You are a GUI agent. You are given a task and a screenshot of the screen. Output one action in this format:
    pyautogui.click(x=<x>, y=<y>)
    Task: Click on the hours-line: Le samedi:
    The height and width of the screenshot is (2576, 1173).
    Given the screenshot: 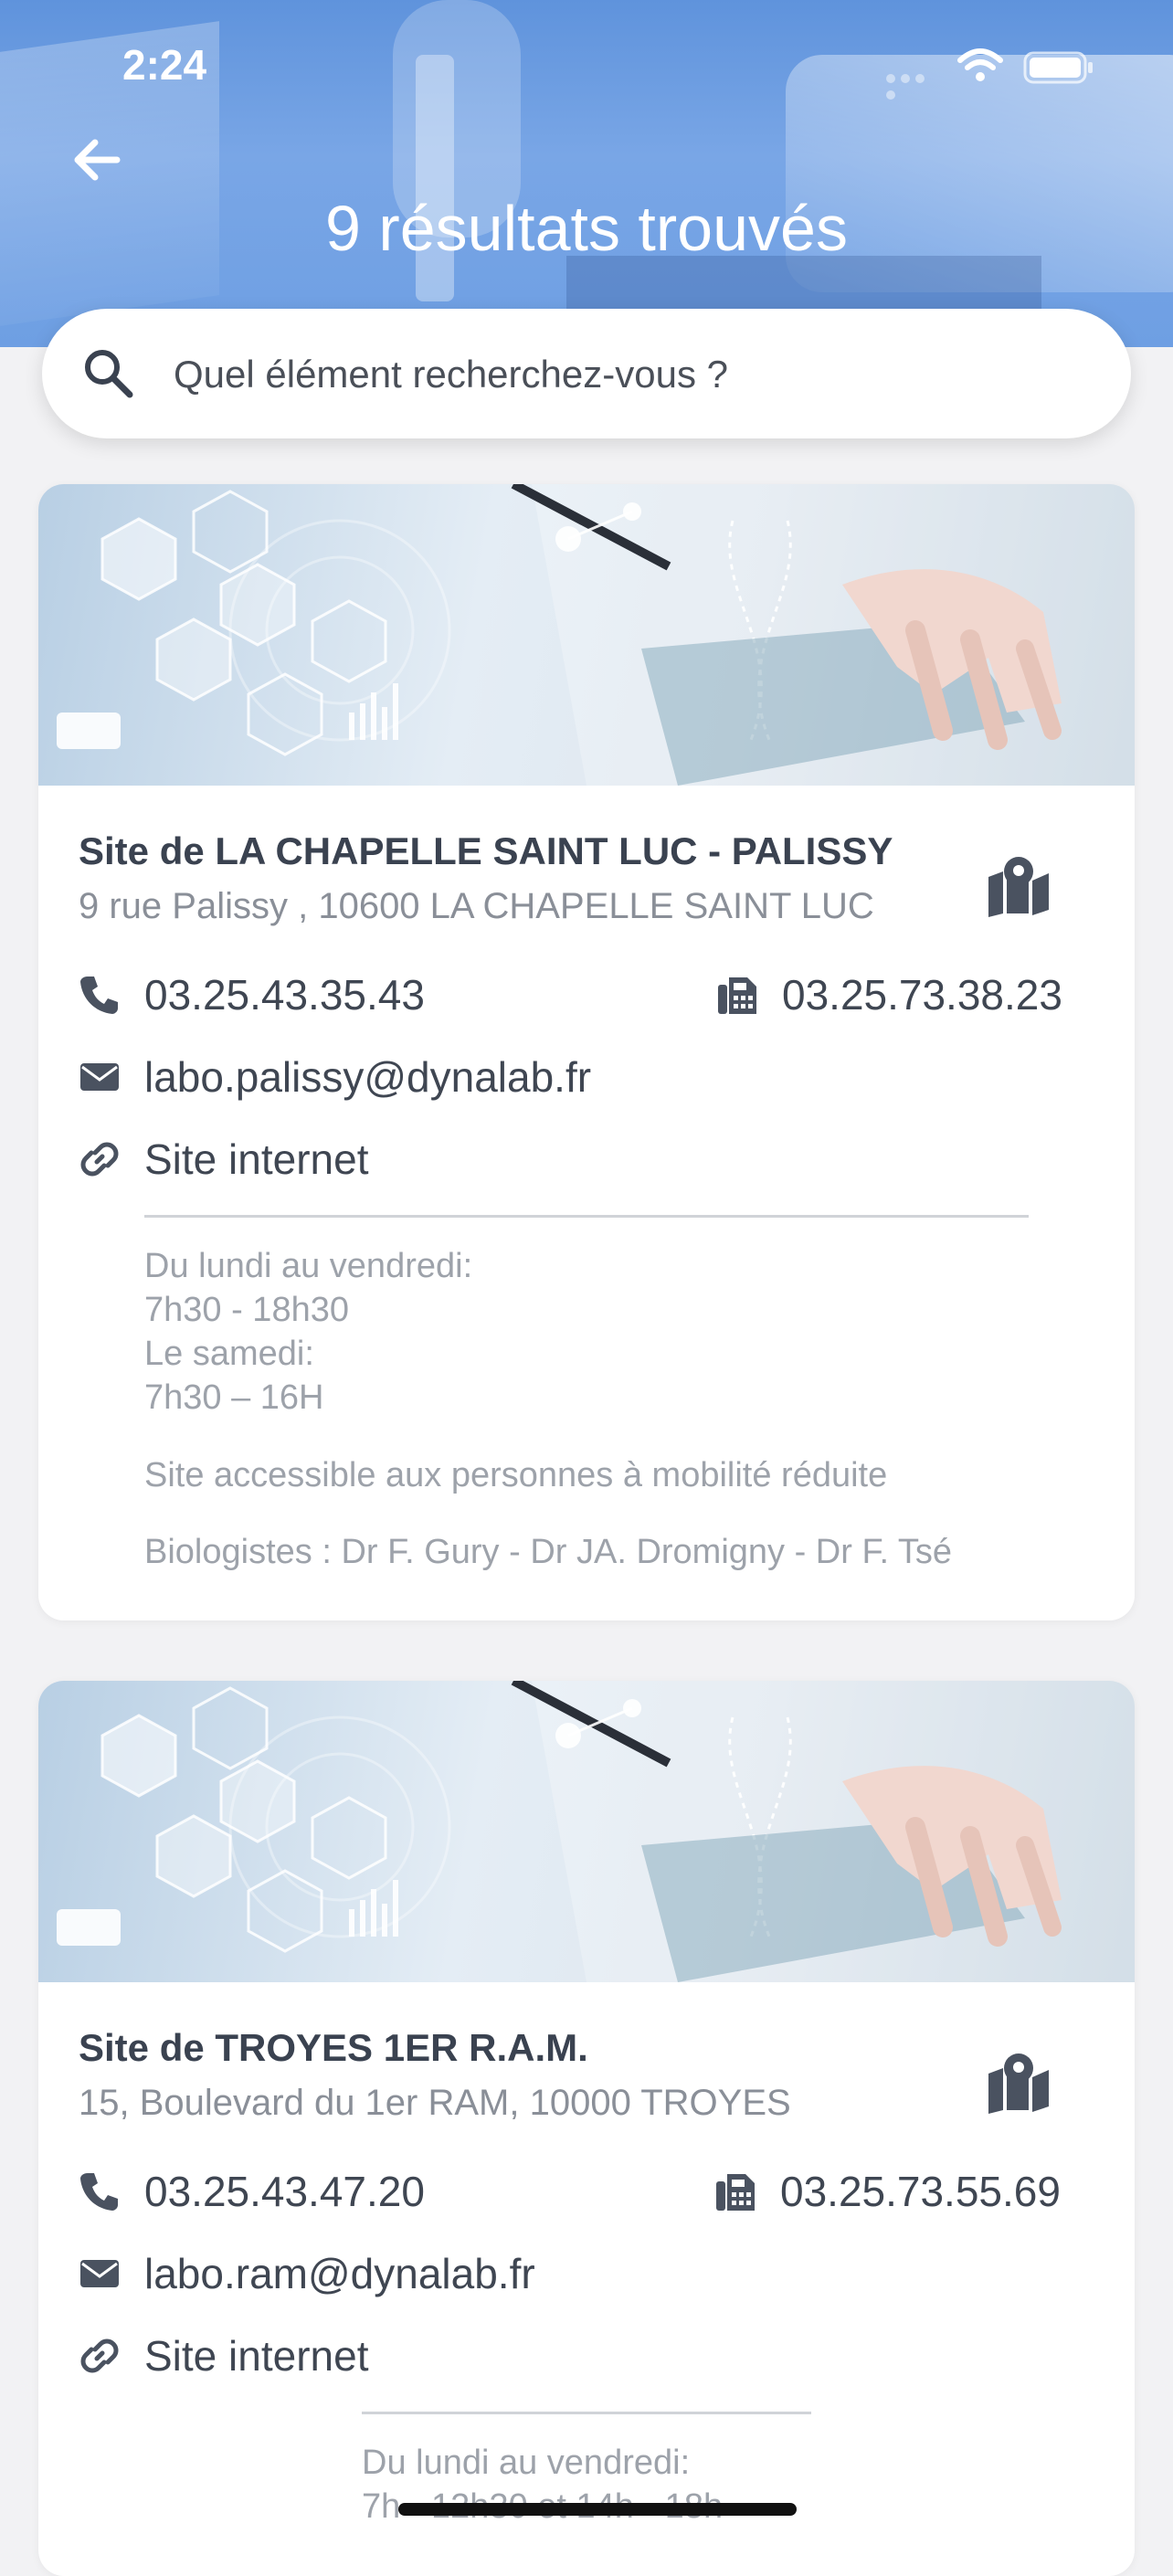 What is the action you would take?
    pyautogui.click(x=229, y=1354)
    